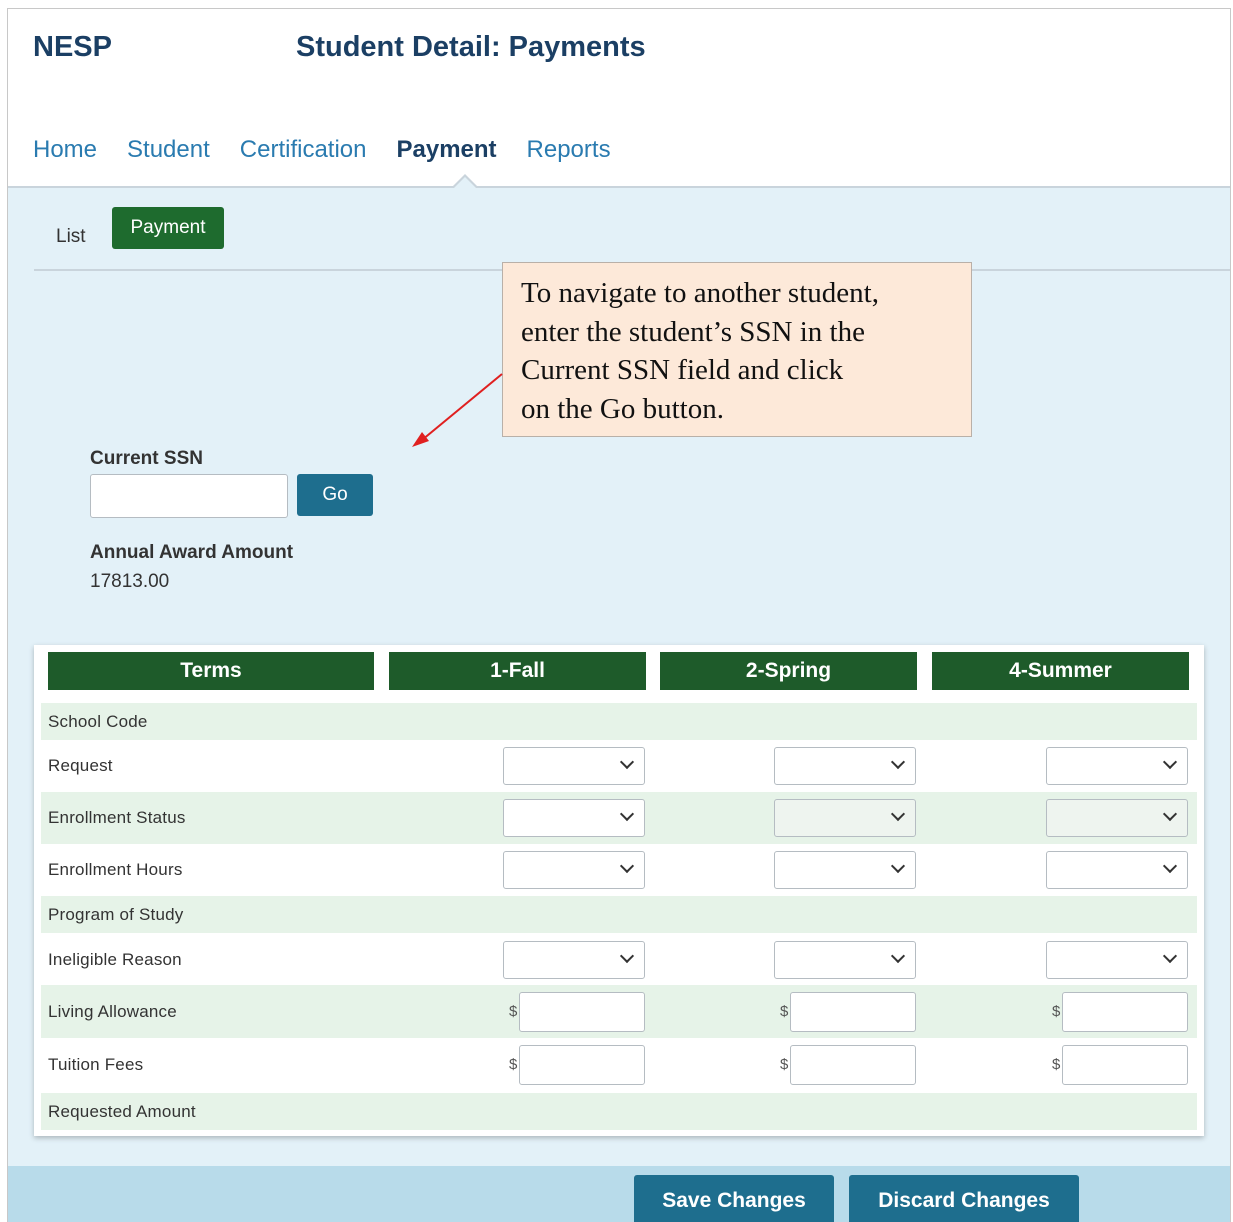  Describe the element at coordinates (1125, 1012) in the screenshot. I see `living-allowance-summer-input` at that location.